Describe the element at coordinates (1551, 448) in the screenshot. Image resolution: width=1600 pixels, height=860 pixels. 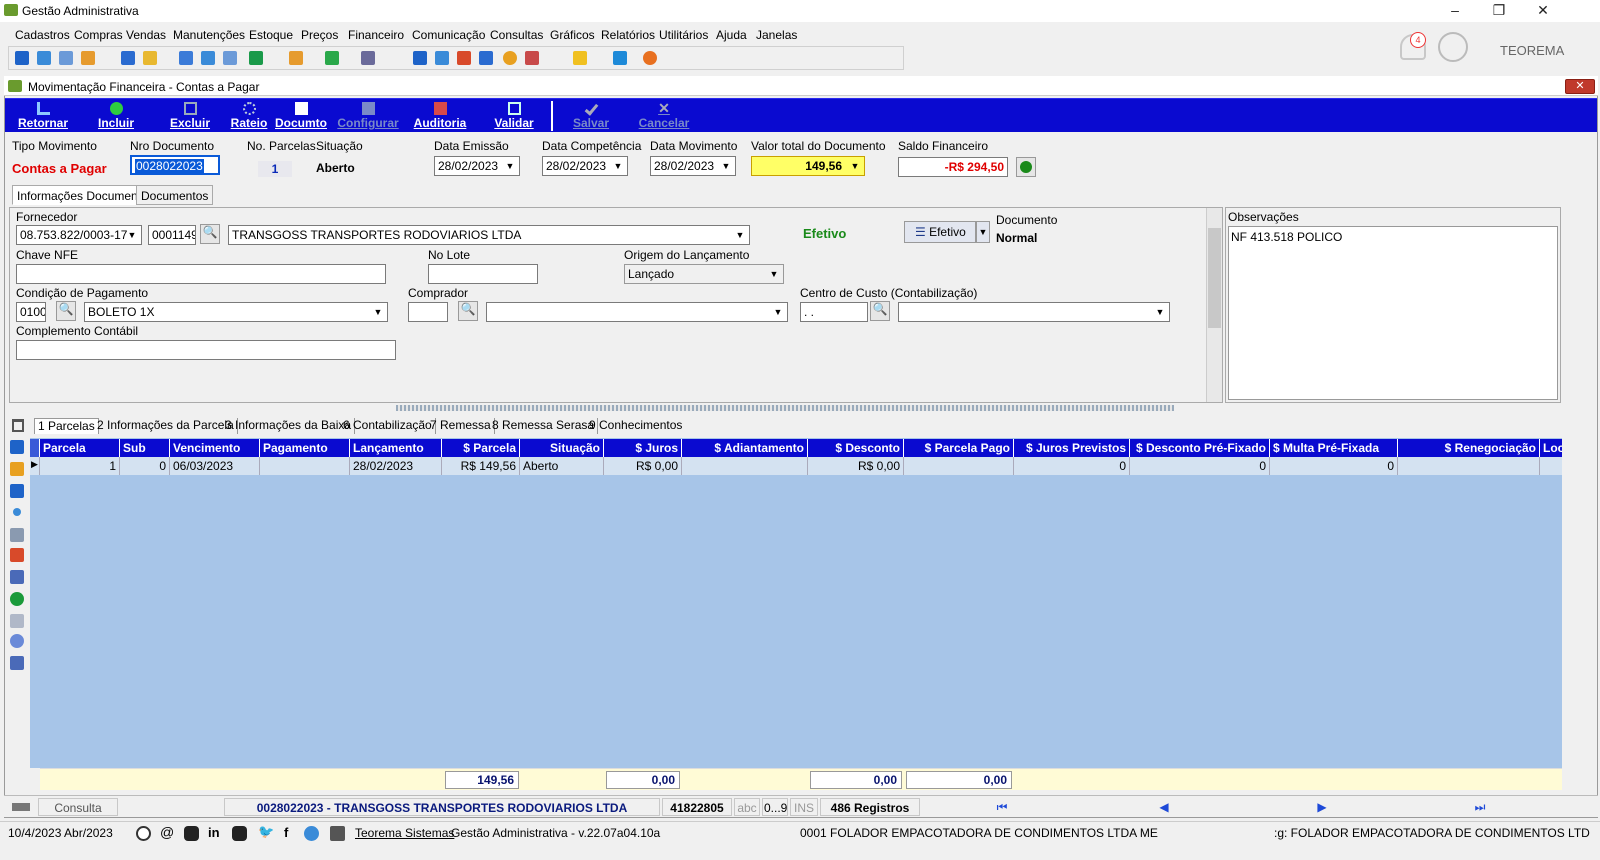
I see `col-loc: Loc` at that location.